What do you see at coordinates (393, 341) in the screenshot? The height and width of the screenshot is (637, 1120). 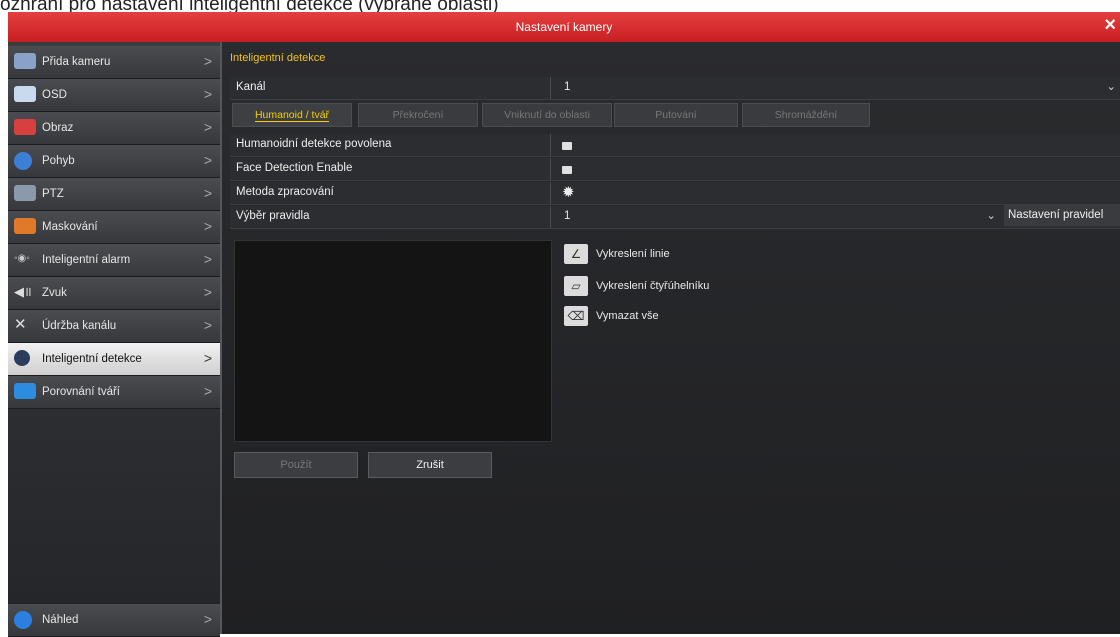 I see `video-preview` at bounding box center [393, 341].